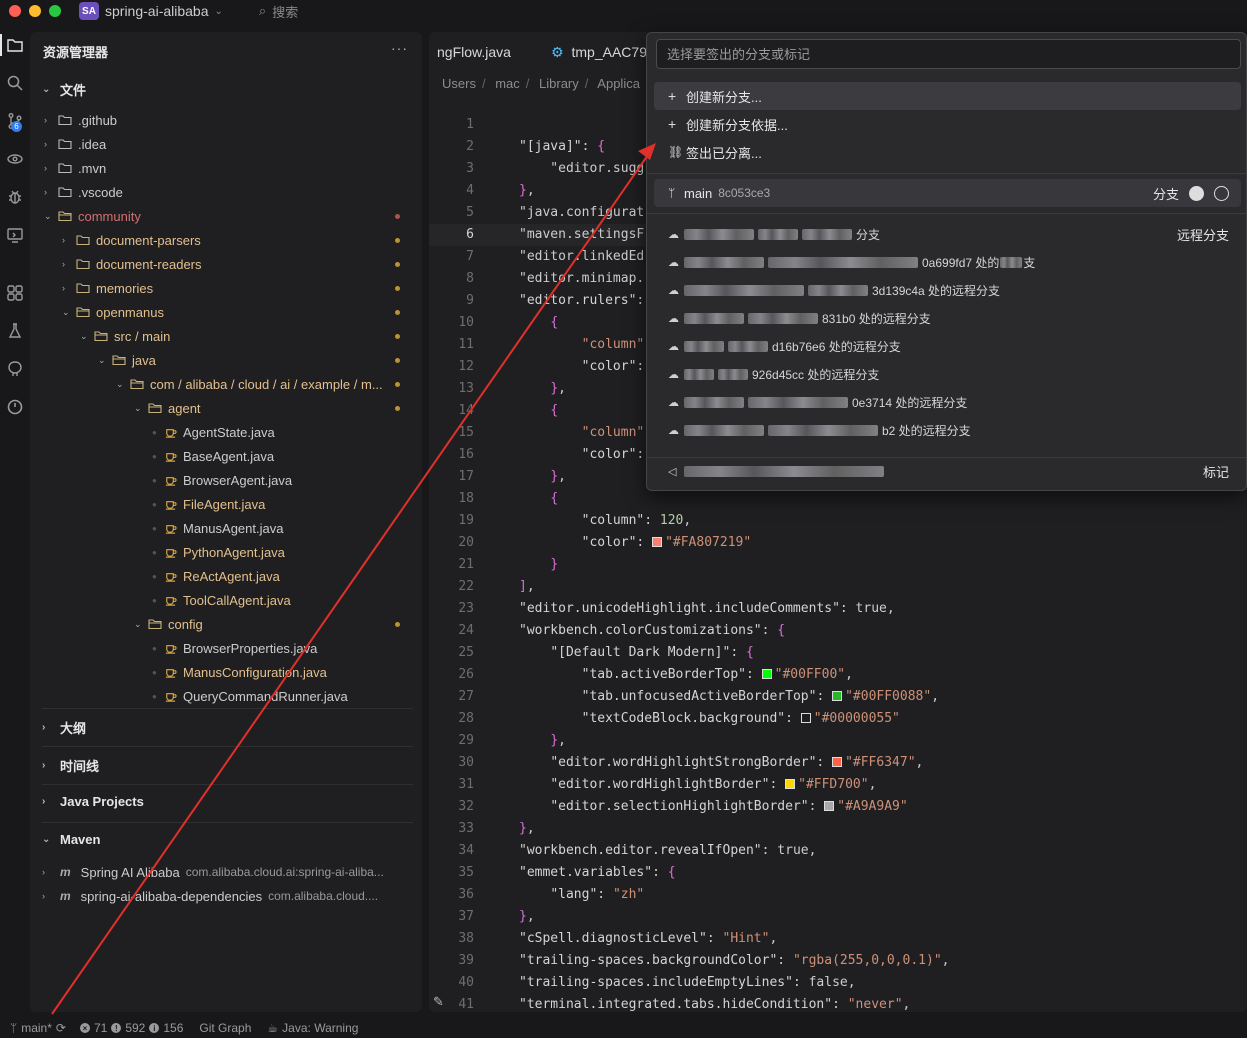 Image resolution: width=1247 pixels, height=1038 pixels. I want to click on project-badge: SA, so click(89, 11).